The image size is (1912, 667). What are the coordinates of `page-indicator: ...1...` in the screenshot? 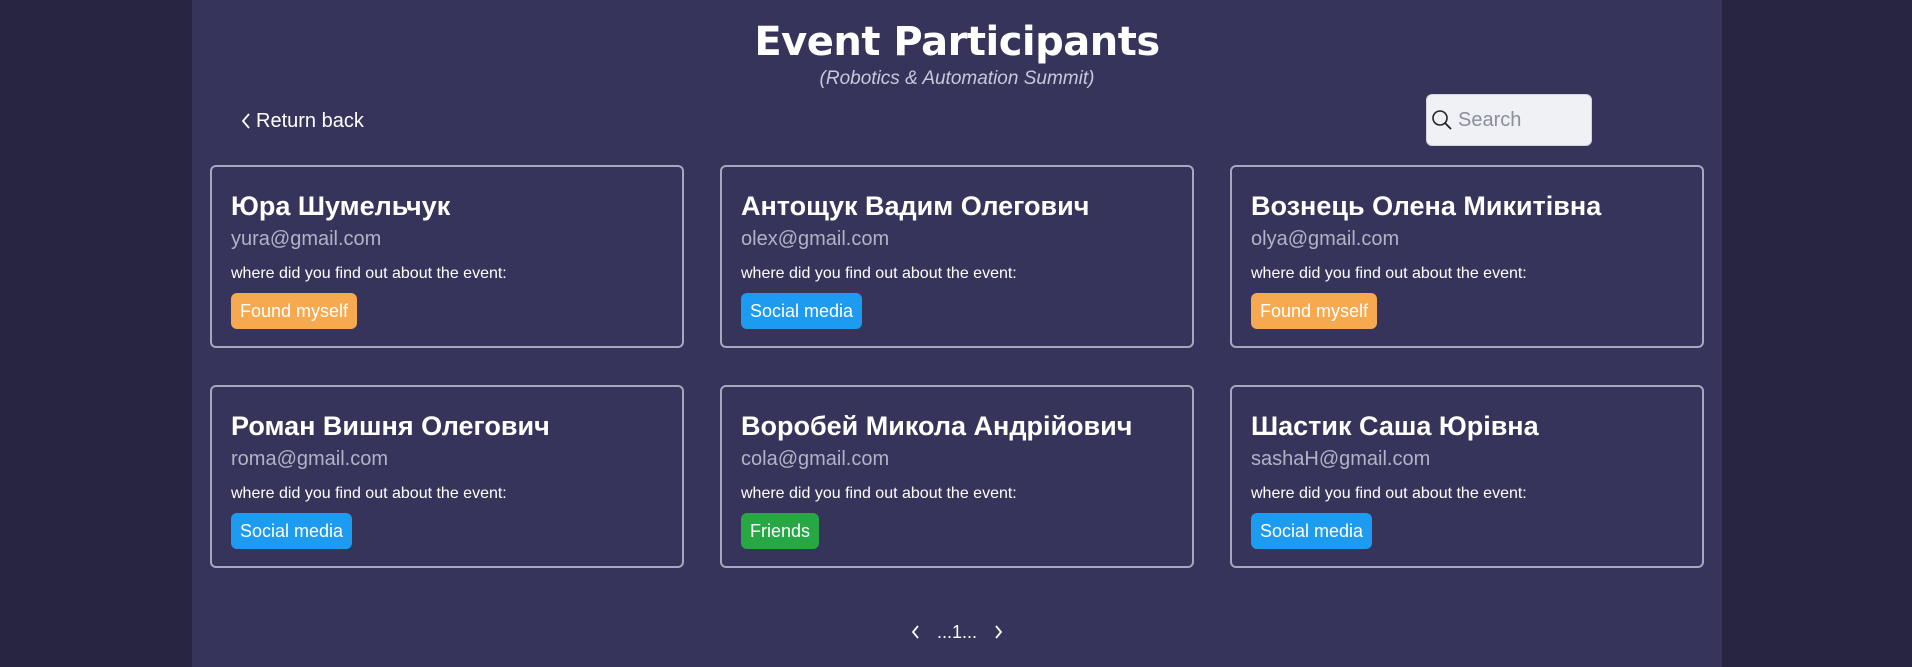 It's located at (957, 632).